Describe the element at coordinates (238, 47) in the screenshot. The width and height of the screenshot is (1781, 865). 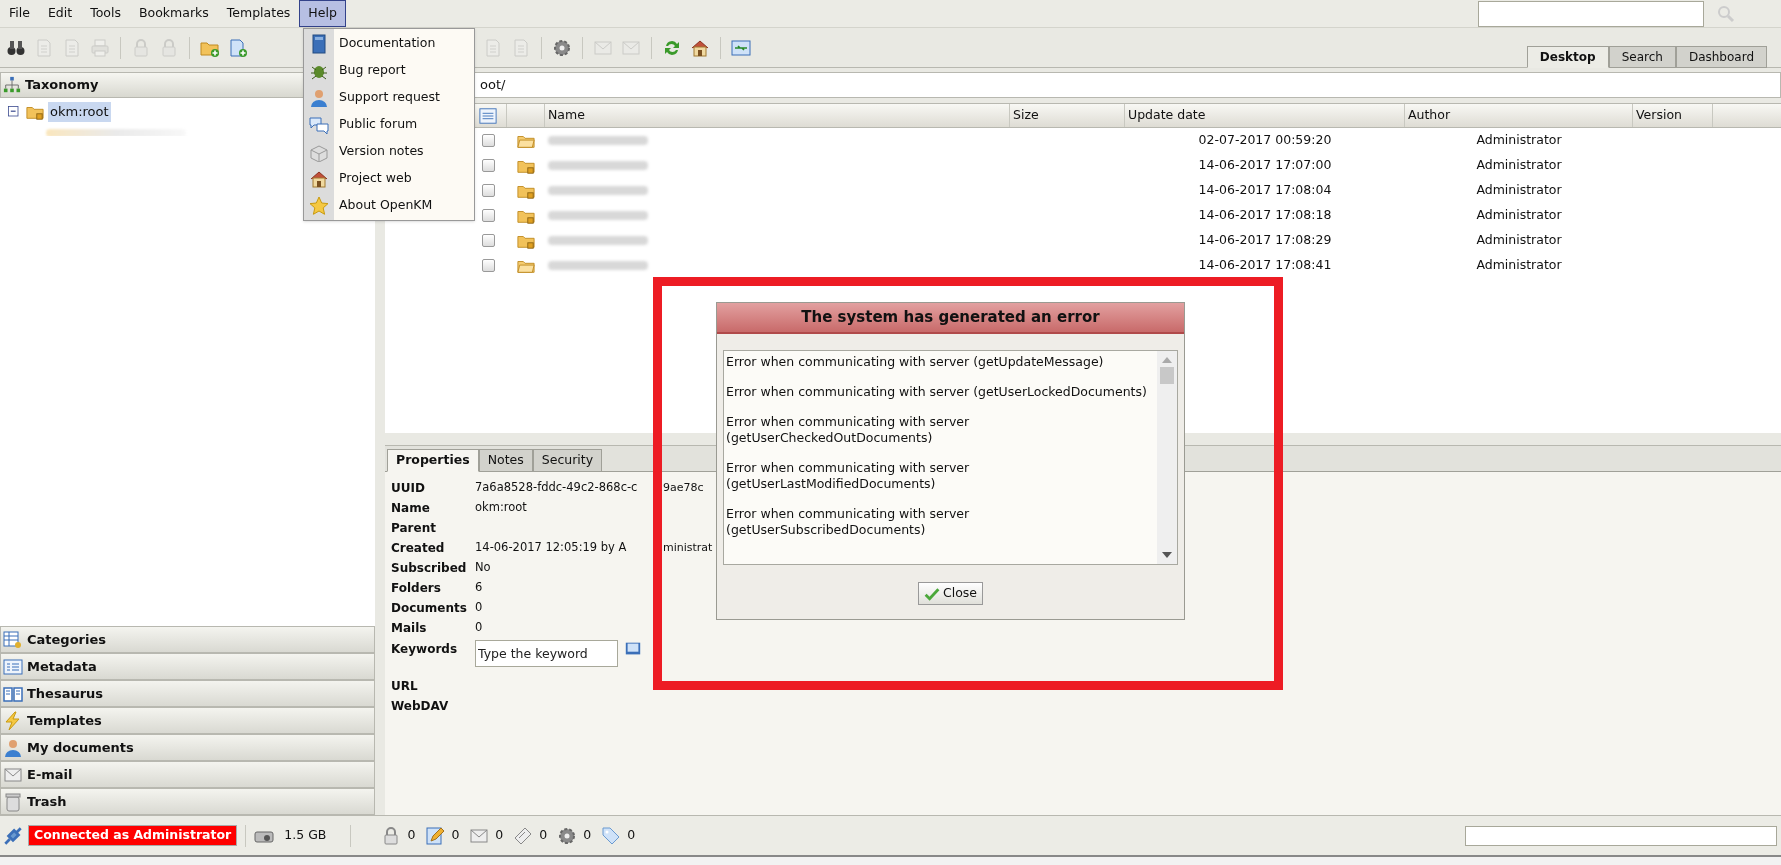
I see `document-add-icon` at that location.